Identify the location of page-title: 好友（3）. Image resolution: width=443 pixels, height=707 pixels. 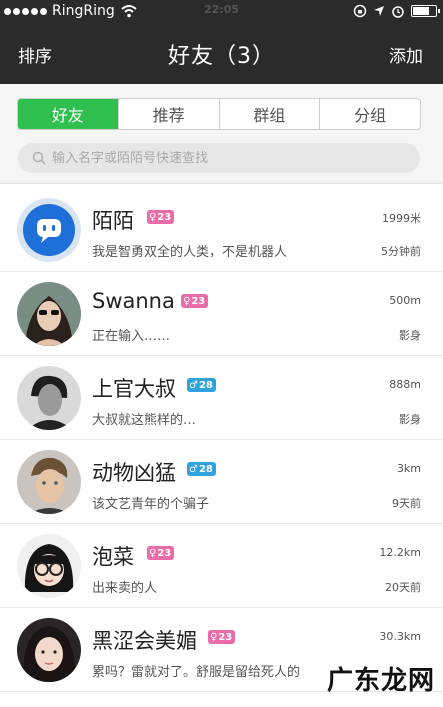
(221, 56).